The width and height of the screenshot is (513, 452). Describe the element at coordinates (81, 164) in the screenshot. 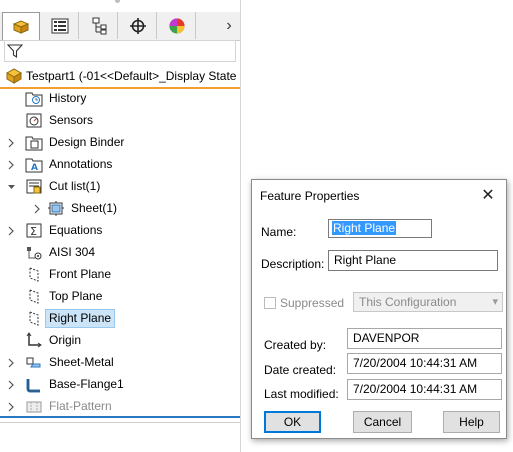

I see `tree-item-label: Annotations` at that location.